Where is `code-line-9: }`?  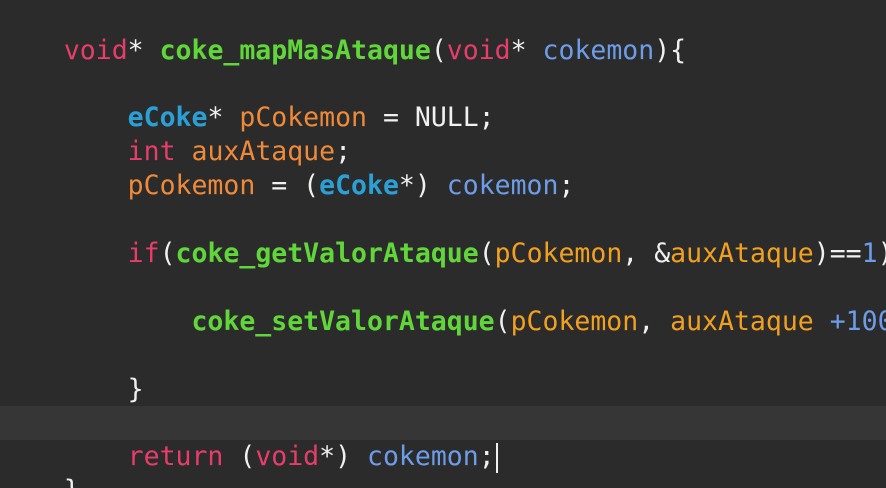 code-line-9: } is located at coordinates (40, 464).